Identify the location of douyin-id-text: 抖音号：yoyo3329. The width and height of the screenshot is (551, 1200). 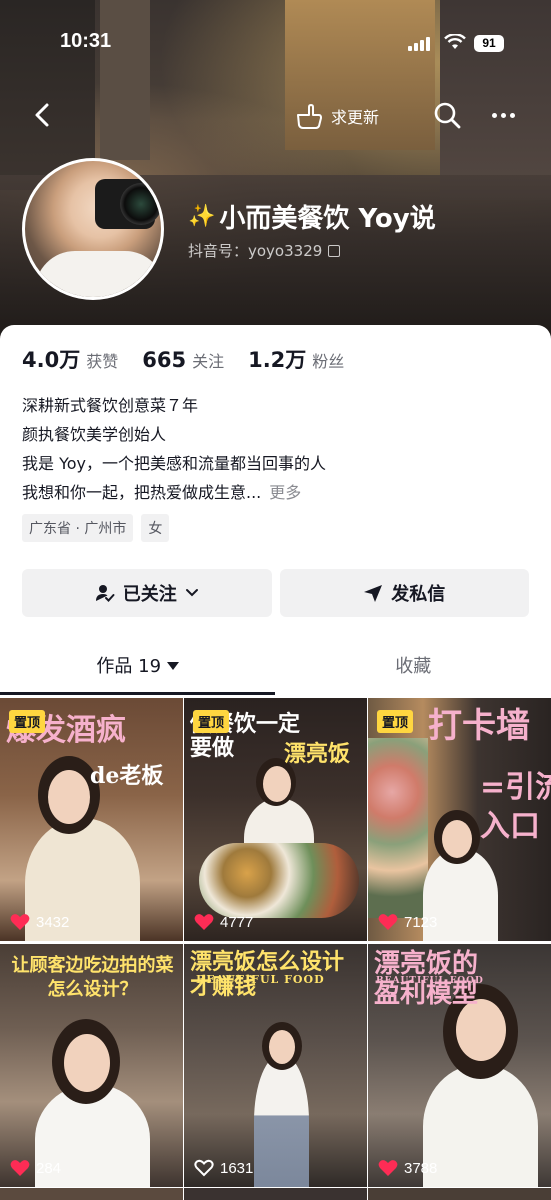
(255, 251).